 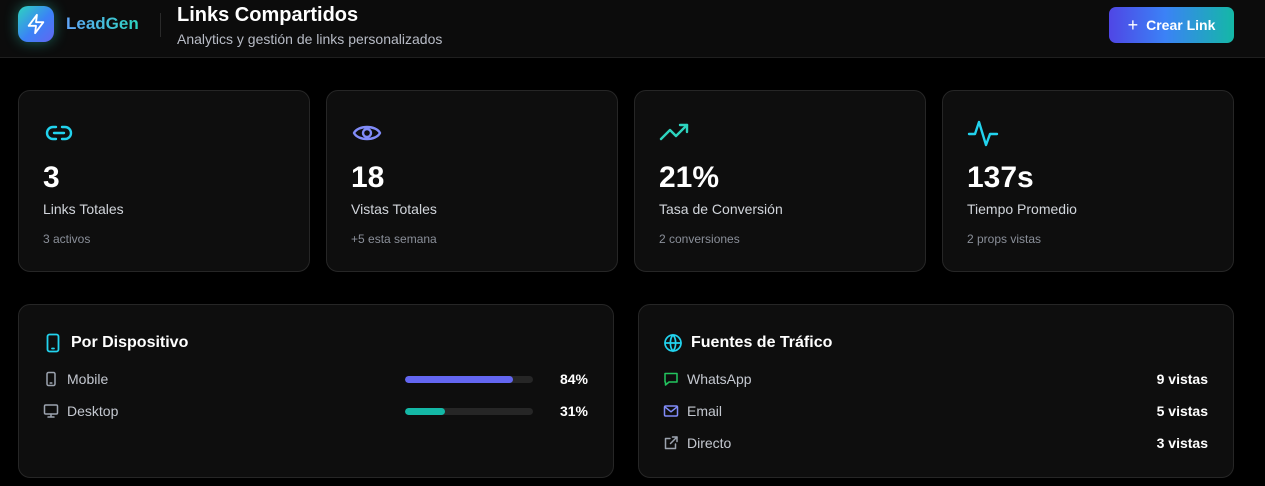 I want to click on mail-icon, so click(x=671, y=411).